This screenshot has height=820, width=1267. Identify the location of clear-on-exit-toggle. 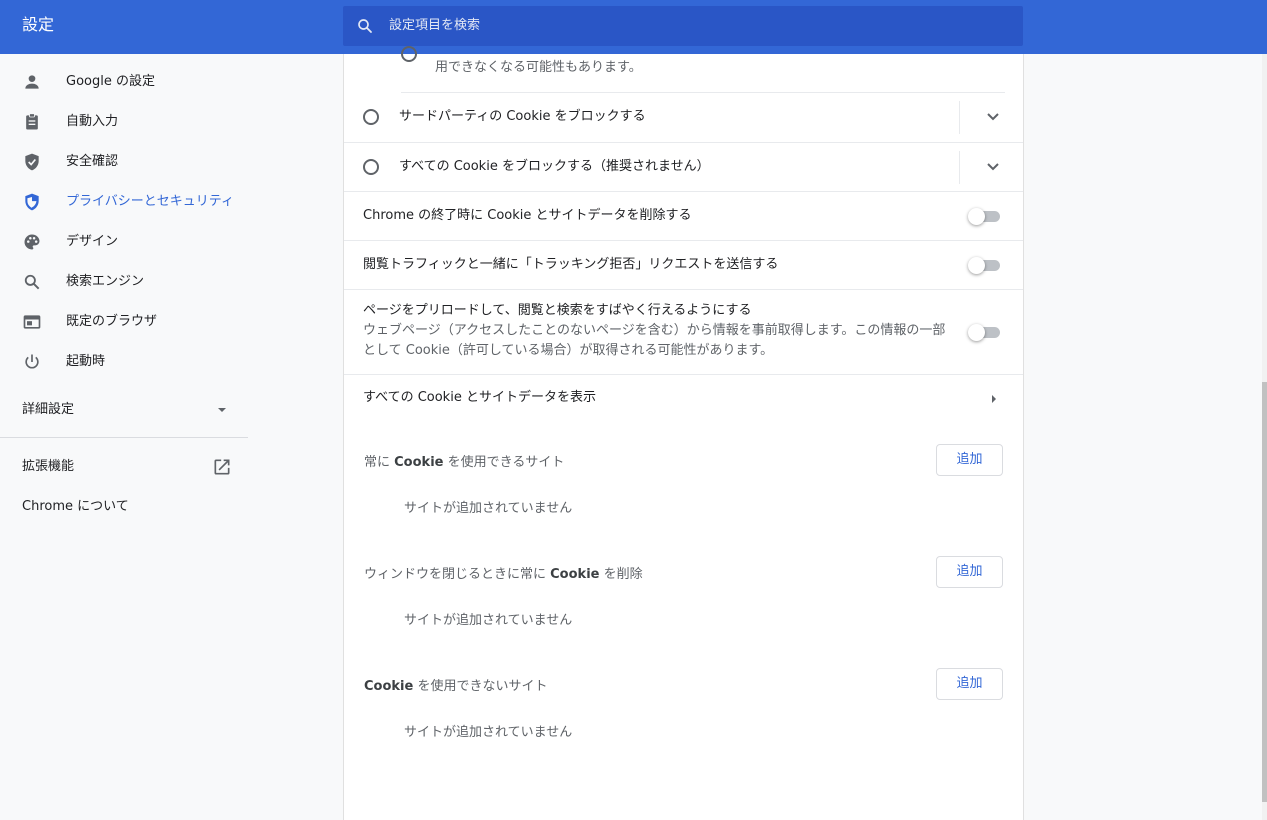
(984, 216).